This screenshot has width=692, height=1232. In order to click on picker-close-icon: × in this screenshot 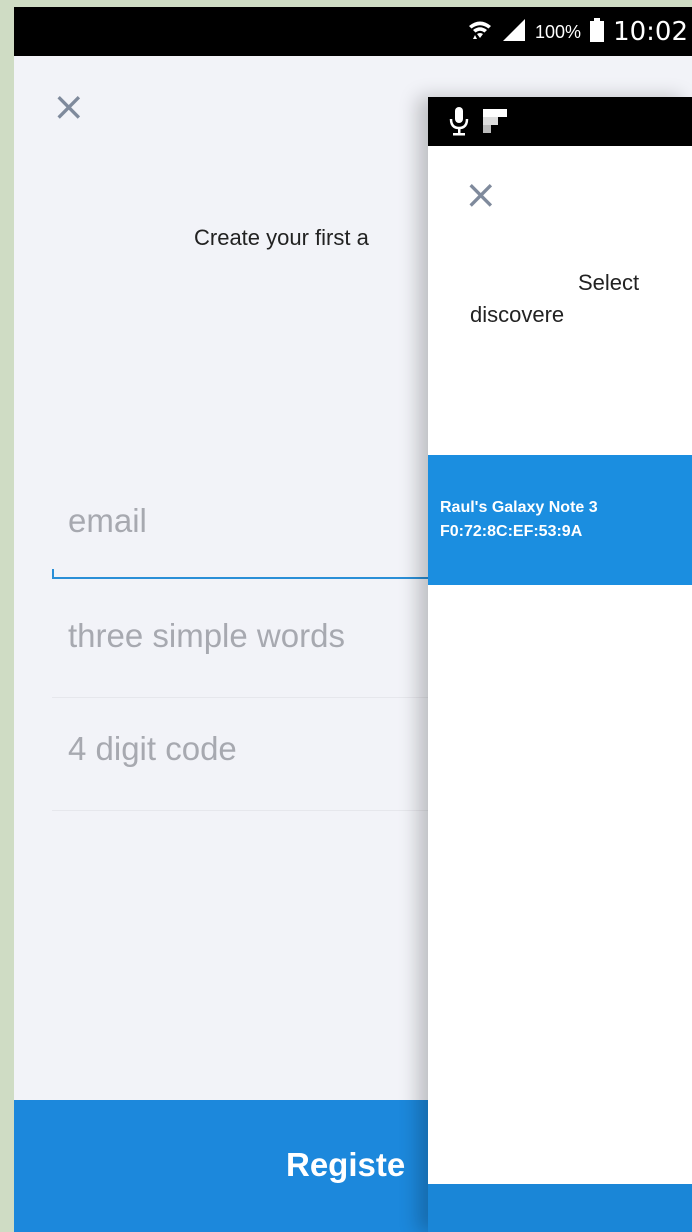, I will do `click(481, 195)`.